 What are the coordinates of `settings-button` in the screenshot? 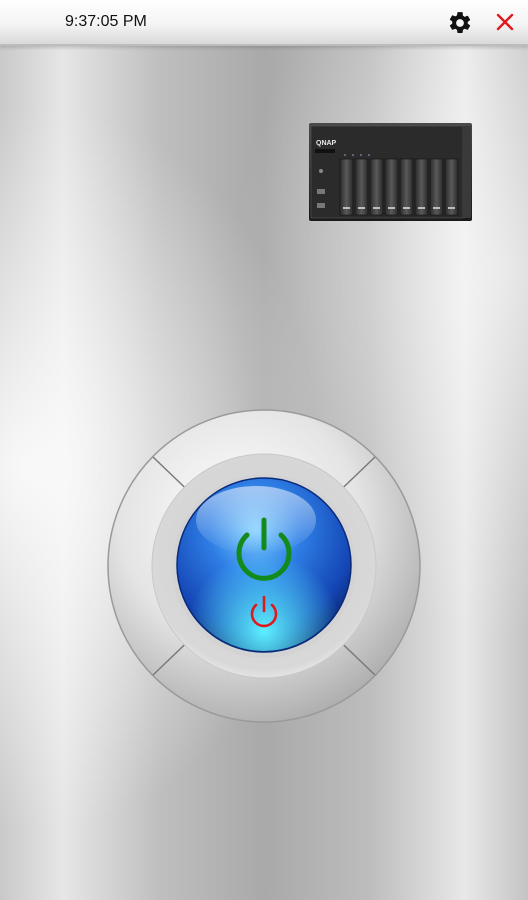 It's located at (460, 23).